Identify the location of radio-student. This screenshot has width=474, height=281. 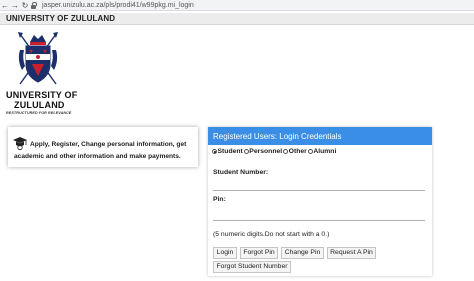
(214, 151).